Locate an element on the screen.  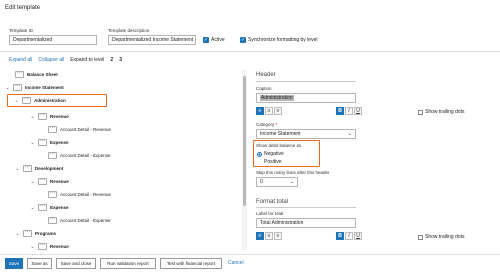
tree-row-label: Account Detail - Revenue is located at coordinates (86, 129).